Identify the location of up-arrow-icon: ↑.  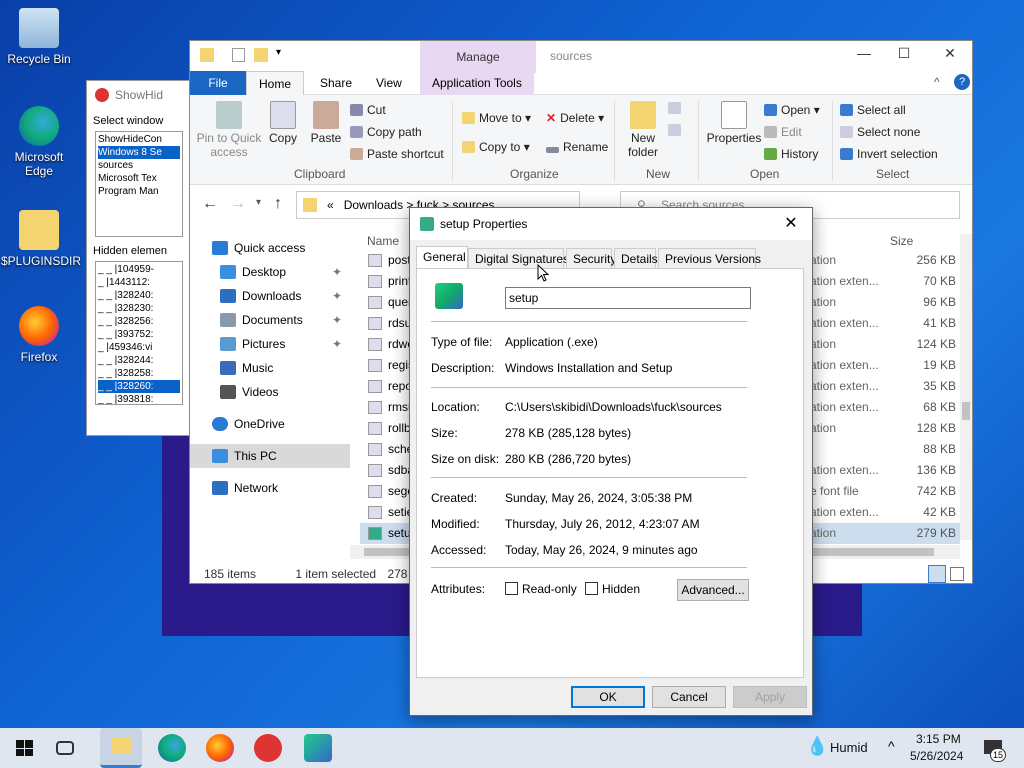
(278, 204).